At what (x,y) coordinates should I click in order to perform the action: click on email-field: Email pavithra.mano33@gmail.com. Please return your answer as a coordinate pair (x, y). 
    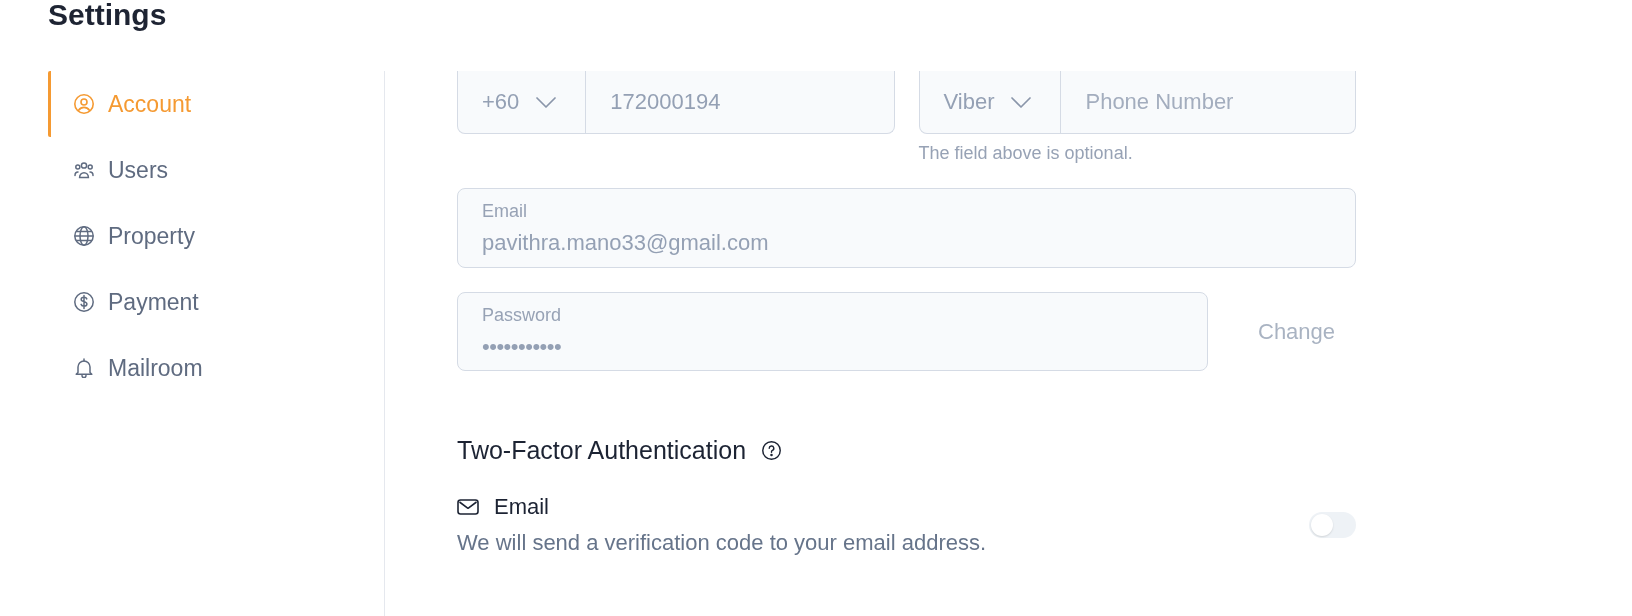
    Looking at the image, I should click on (906, 228).